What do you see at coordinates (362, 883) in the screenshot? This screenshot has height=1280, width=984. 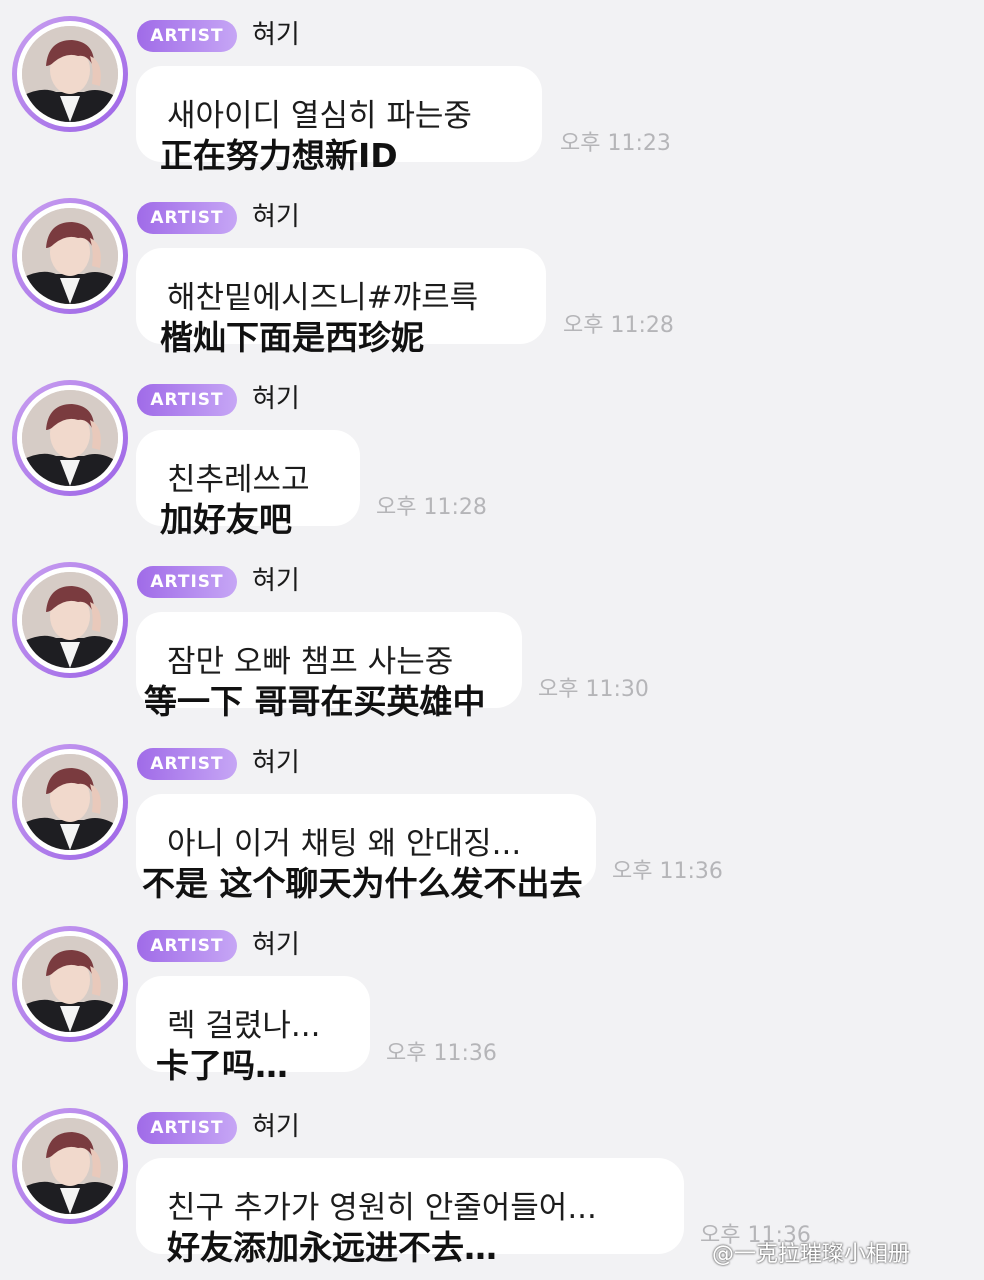 I see `translation-text: 不是 这个聊天为什么发不出去` at bounding box center [362, 883].